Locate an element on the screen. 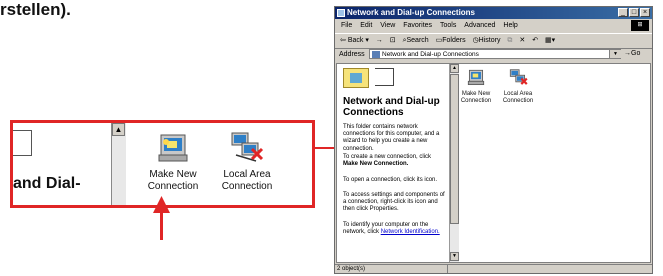  title-bar: Network and Dial-up Connections _ □ × is located at coordinates (493, 13).